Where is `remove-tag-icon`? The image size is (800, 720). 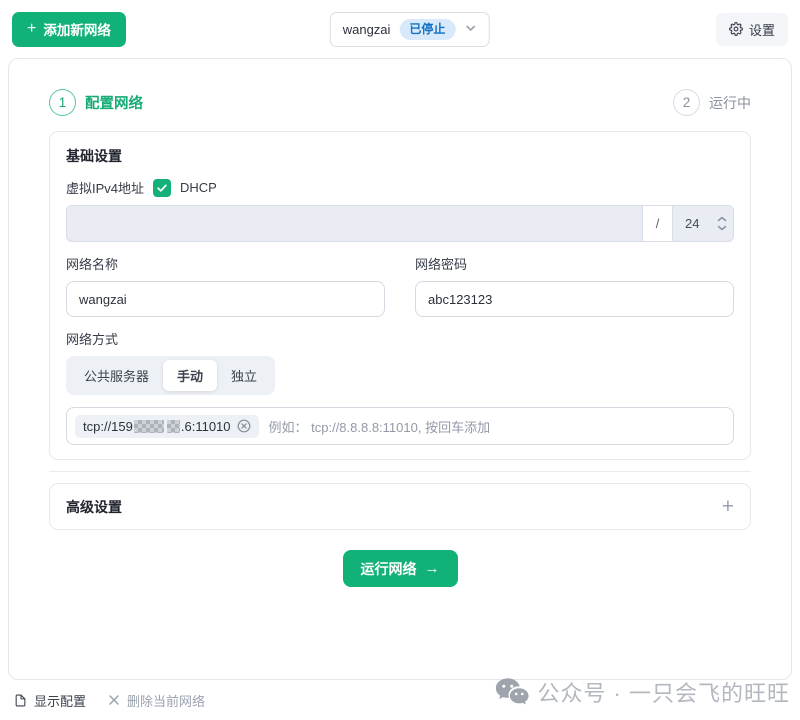
remove-tag-icon is located at coordinates (244, 426).